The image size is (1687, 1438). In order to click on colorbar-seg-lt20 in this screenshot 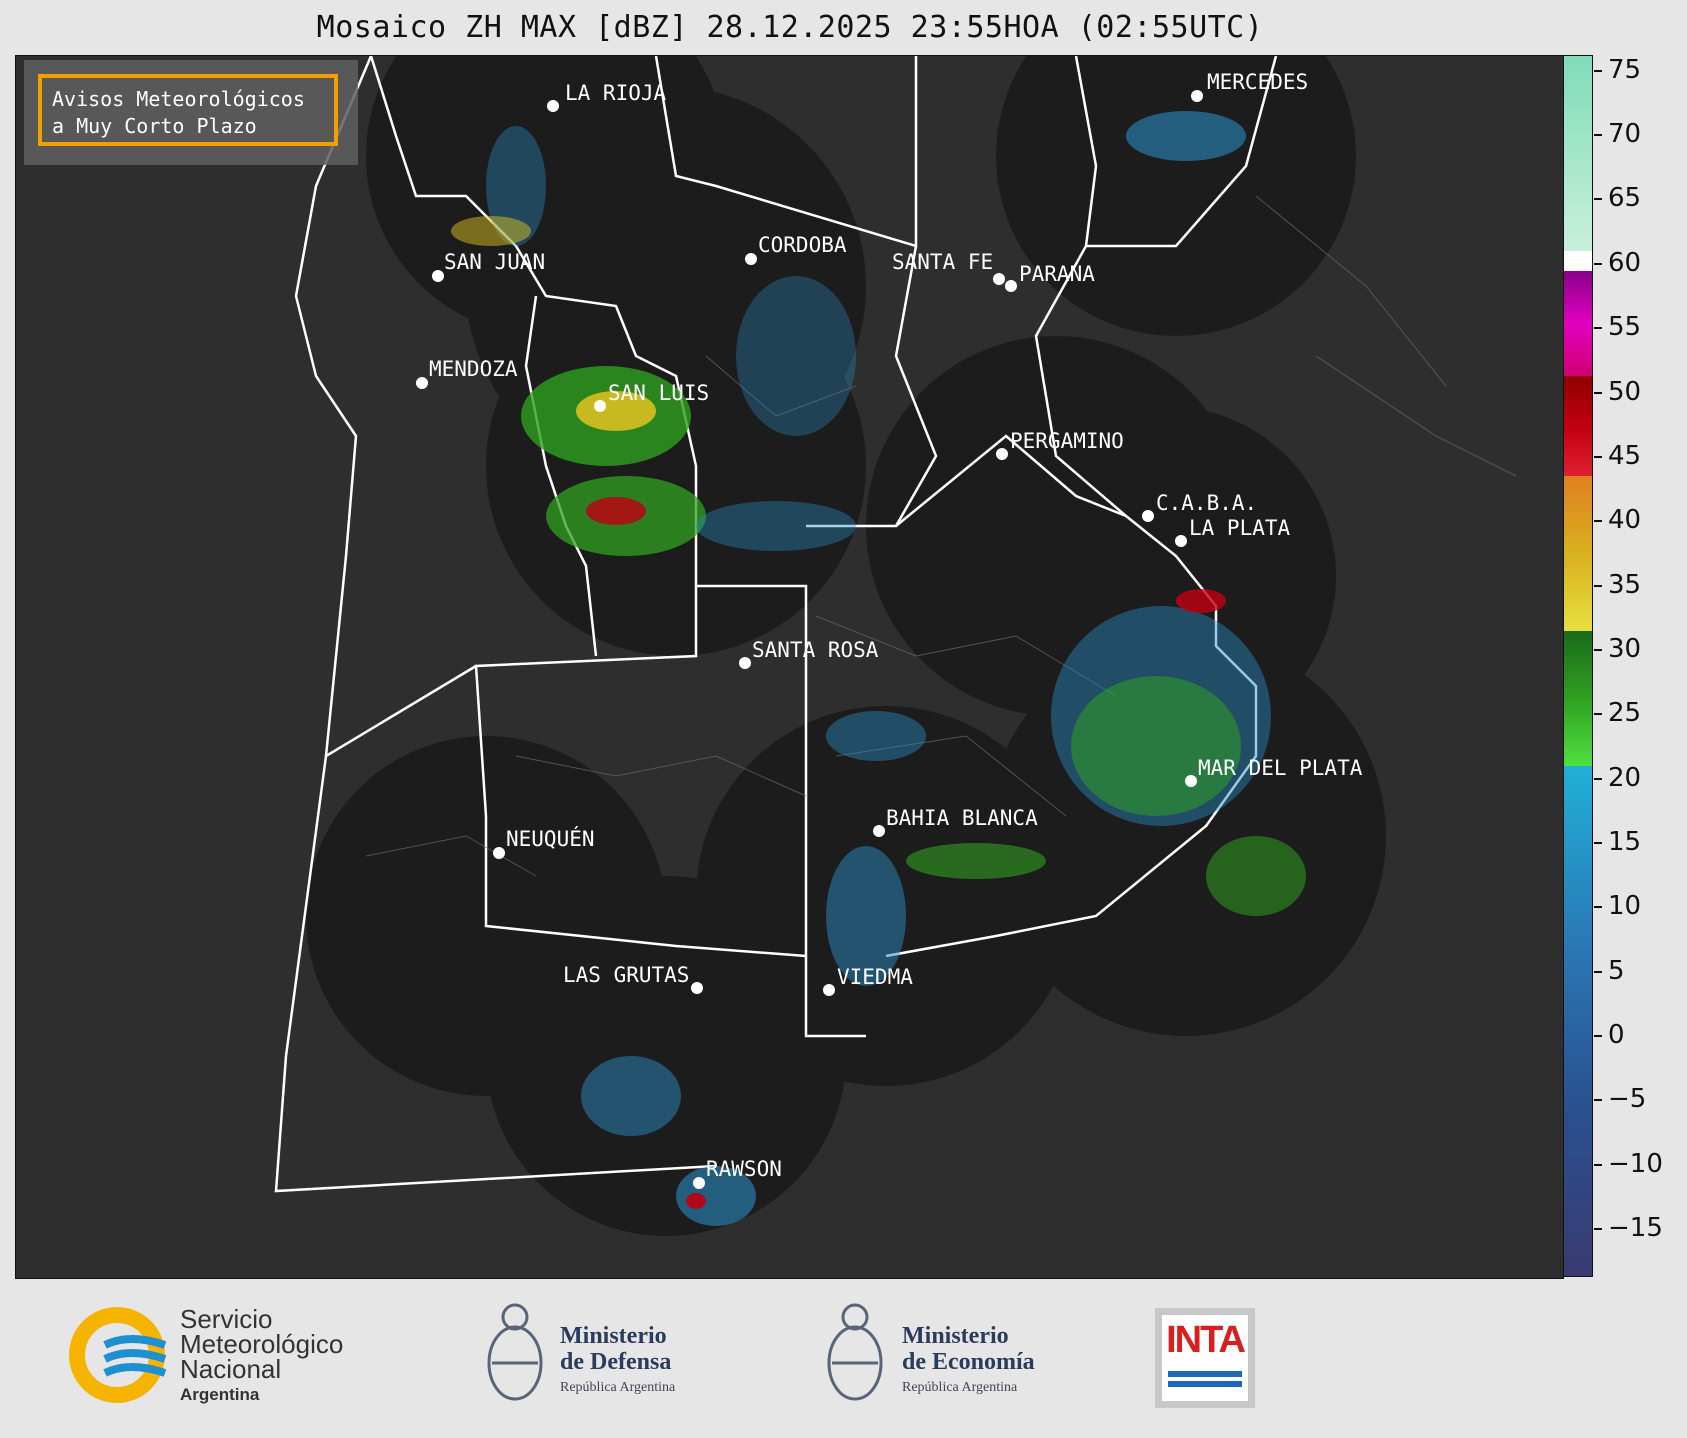, I will do `click(1578, 1021)`.